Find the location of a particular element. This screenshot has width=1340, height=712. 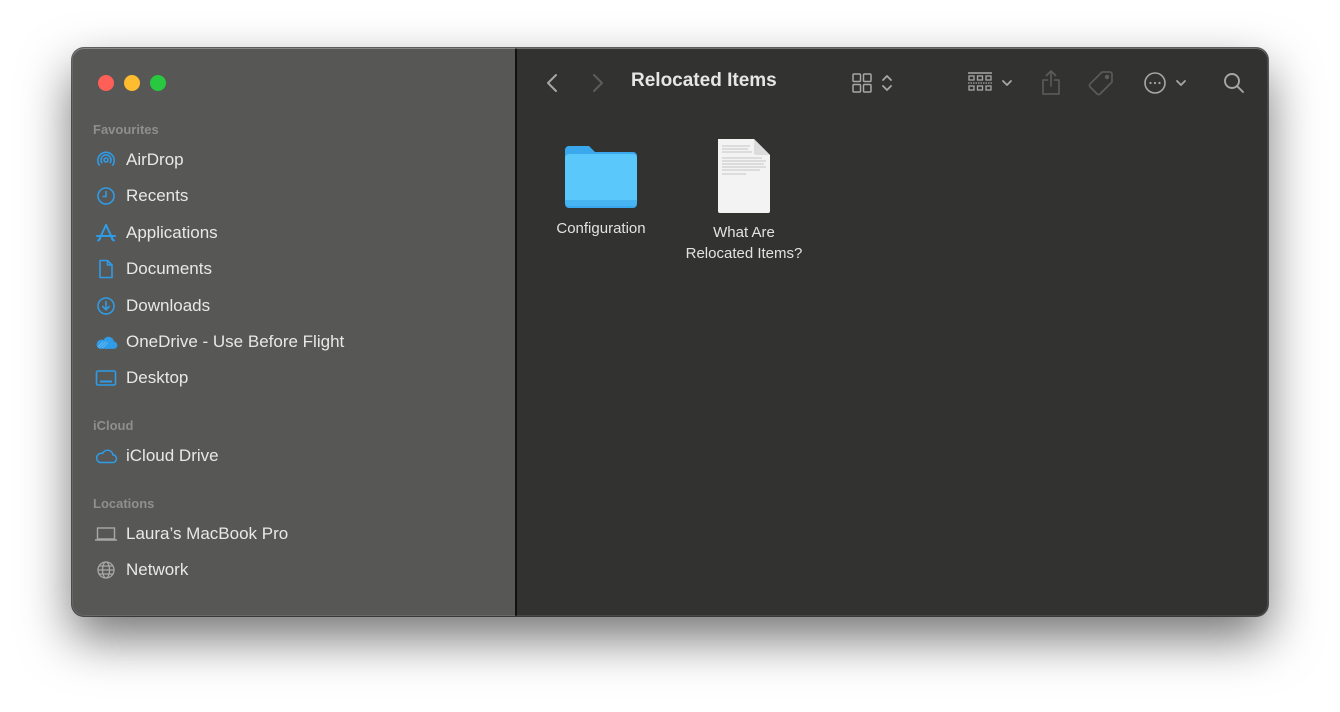

sidebar-item-recents: Recents is located at coordinates (141, 196).